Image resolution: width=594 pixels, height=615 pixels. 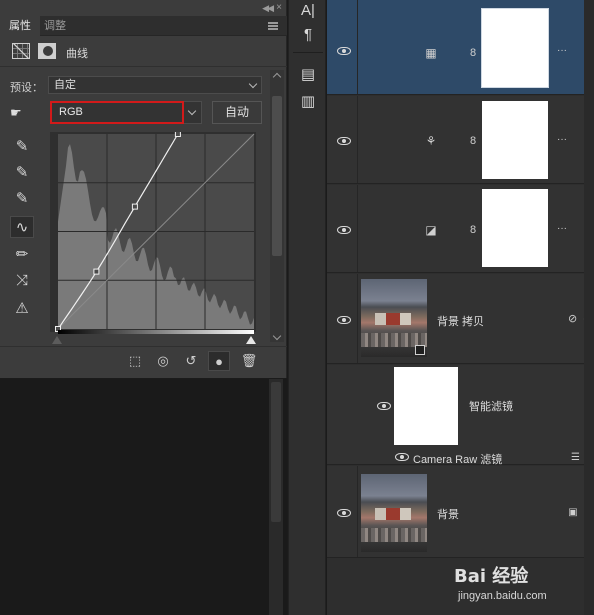 What do you see at coordinates (22, 147) in the screenshot?
I see `black-point-eyedropper-icon: ✎` at bounding box center [22, 147].